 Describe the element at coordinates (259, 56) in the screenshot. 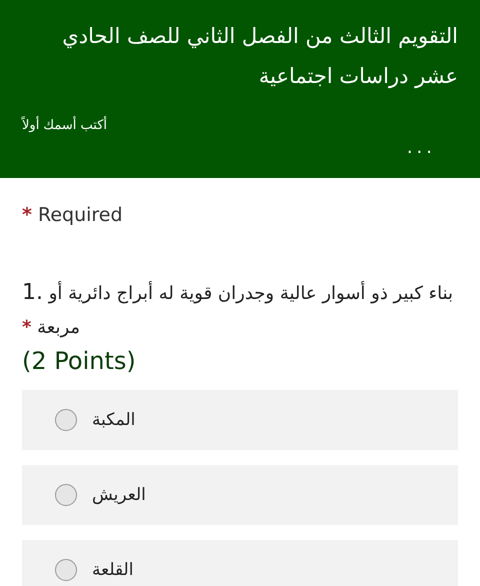

I see `form-title: التقويم الثالث من الفصل الثاني للصف الحادي عشر دراسات اجتماعية` at that location.